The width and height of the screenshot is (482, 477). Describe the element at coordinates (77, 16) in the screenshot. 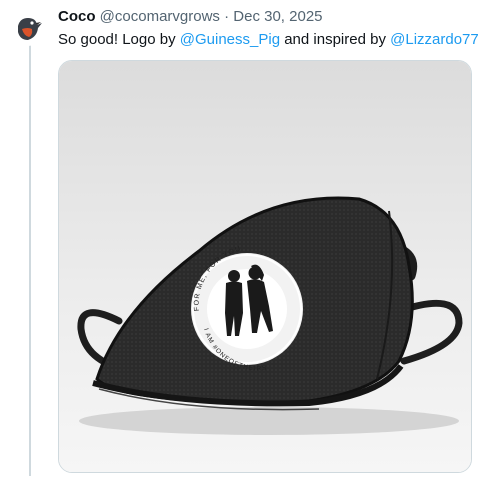

I see `author-name: Coco` at that location.